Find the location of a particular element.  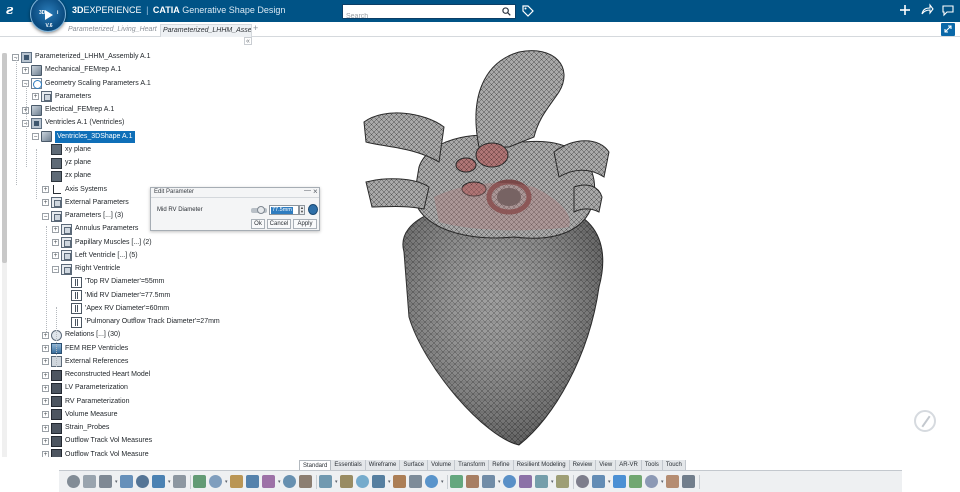

tree-node-label: 'Pulmonary Outflow Track Diameter'=27mm is located at coordinates (152, 322).